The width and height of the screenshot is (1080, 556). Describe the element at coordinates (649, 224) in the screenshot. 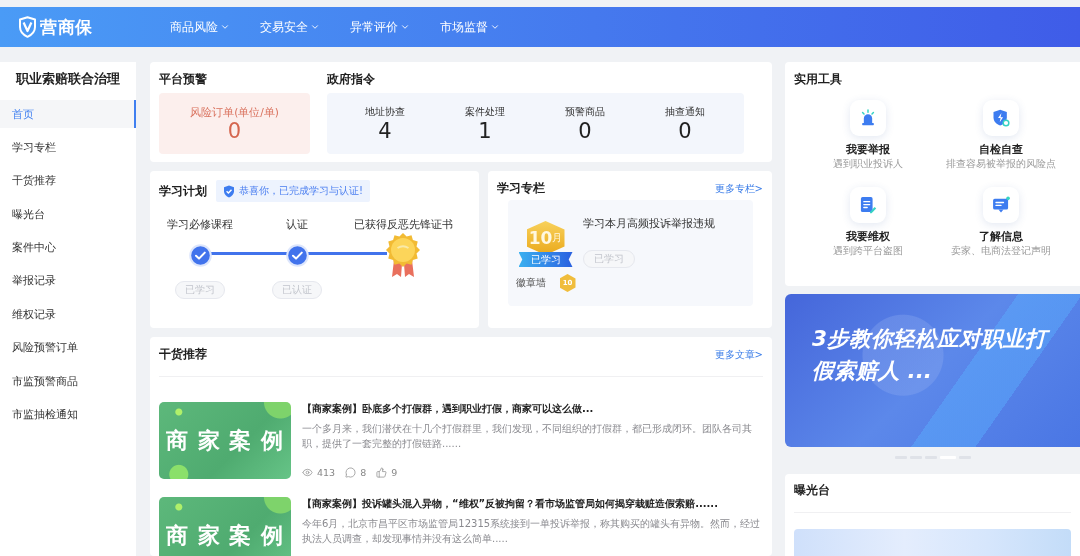

I see `course-title: 学习本月高频投诉举报违规` at that location.